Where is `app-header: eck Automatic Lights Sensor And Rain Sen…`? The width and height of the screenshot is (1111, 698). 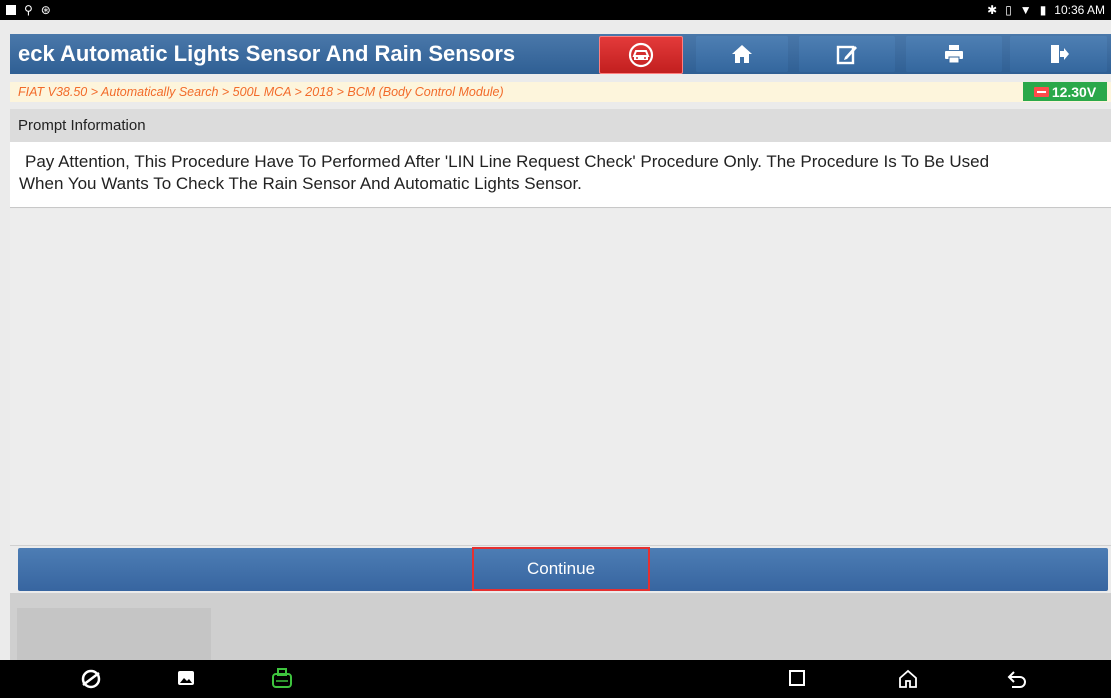
app-header: eck Automatic Lights Sensor And Rain Sen… is located at coordinates (560, 54).